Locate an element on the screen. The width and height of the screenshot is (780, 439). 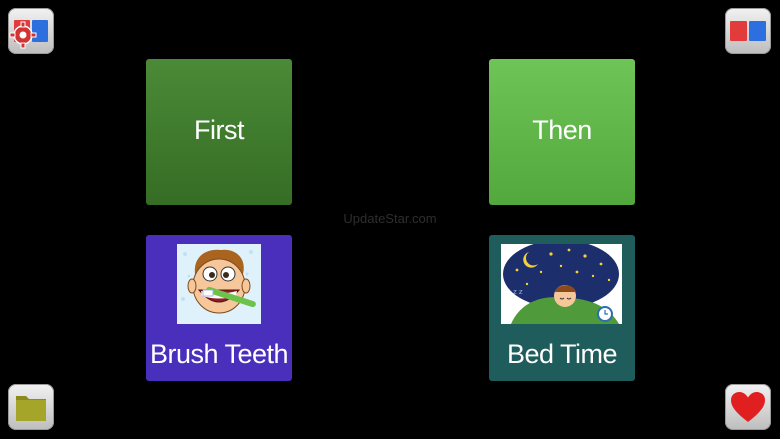
then-tile: Then is located at coordinates (562, 132).